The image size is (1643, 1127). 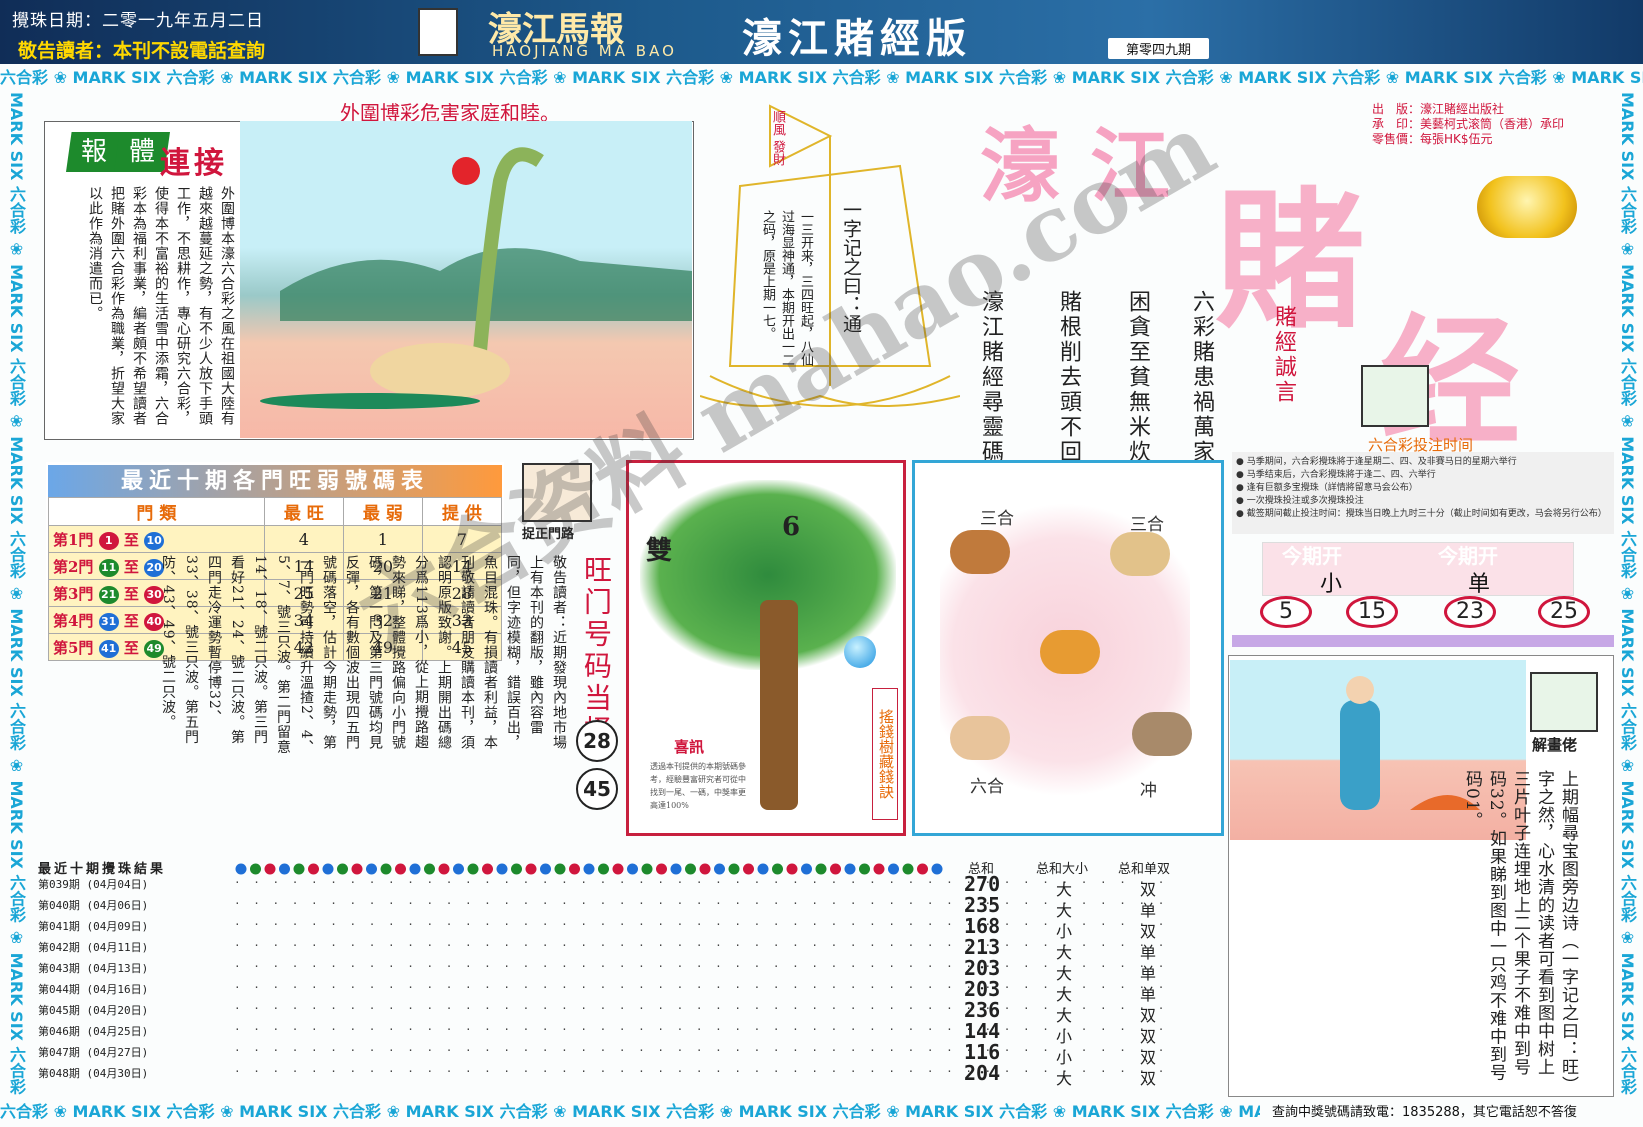 I want to click on door-cell: 第1門 1 至 10, so click(x=156, y=539).